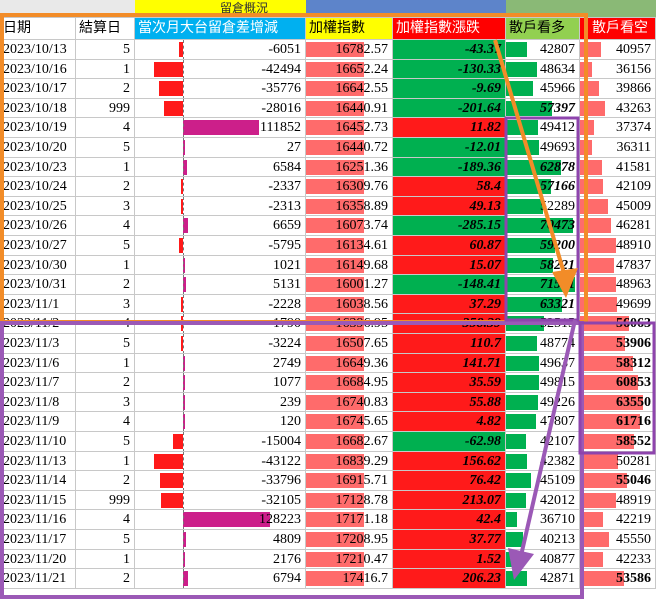 The width and height of the screenshot is (656, 600). I want to click on cell-retail-bull: 49815, so click(543, 383).